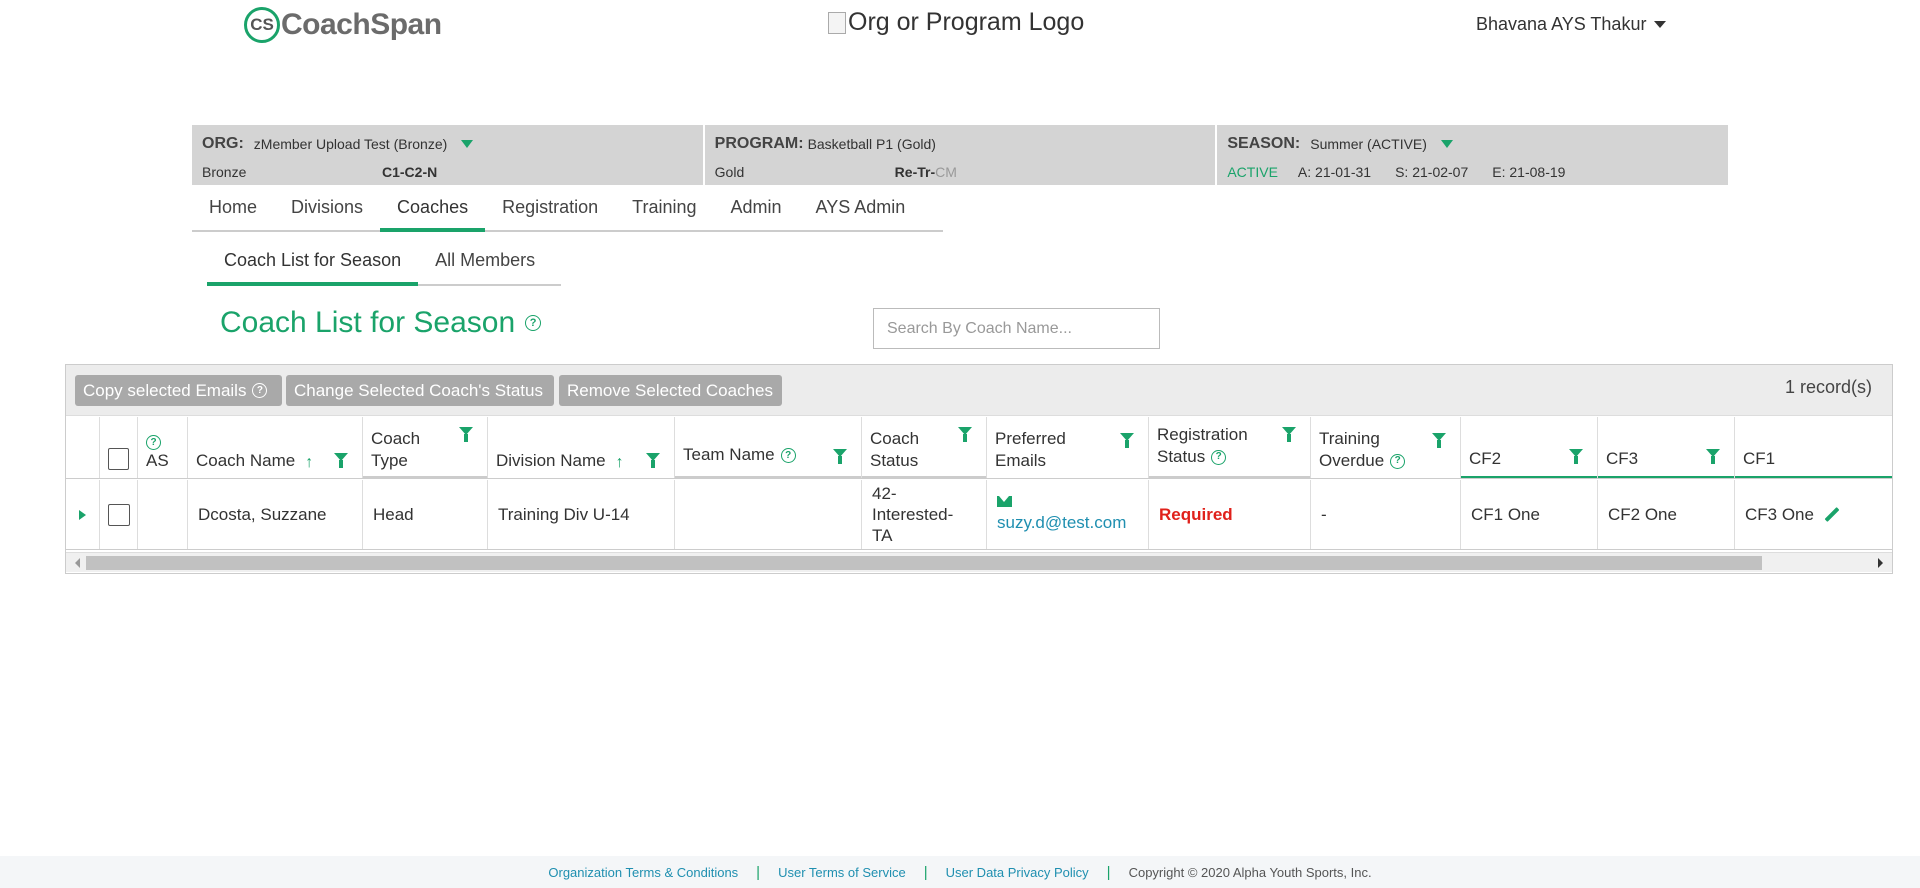  What do you see at coordinates (581, 447) in the screenshot?
I see `header-division-name: Division Name ↑` at bounding box center [581, 447].